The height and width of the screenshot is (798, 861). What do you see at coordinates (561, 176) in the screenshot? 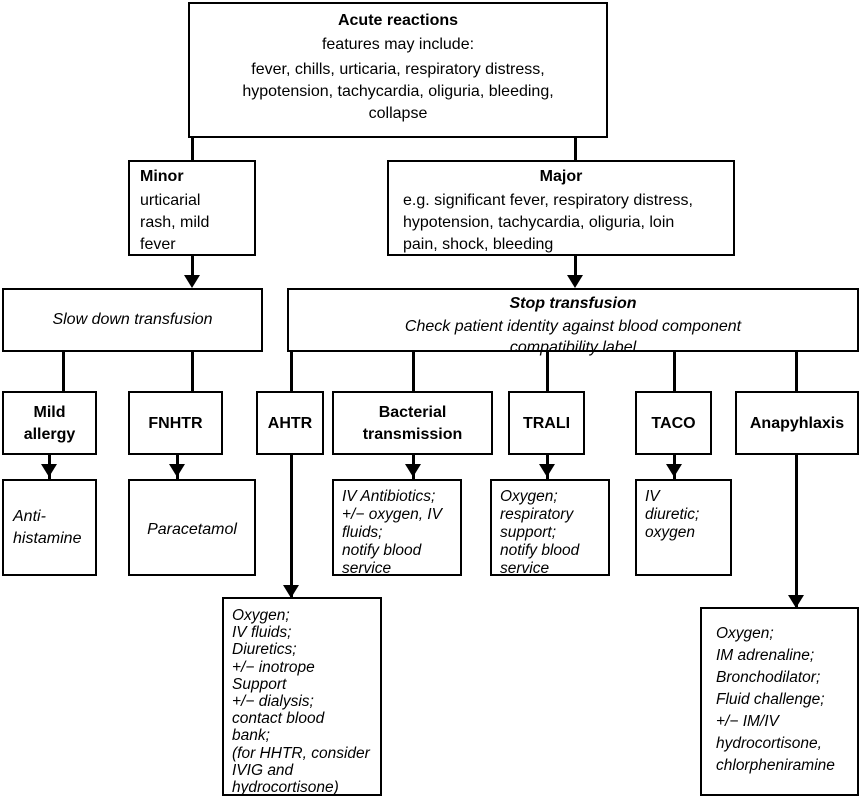
I see `major-heading: Major` at bounding box center [561, 176].